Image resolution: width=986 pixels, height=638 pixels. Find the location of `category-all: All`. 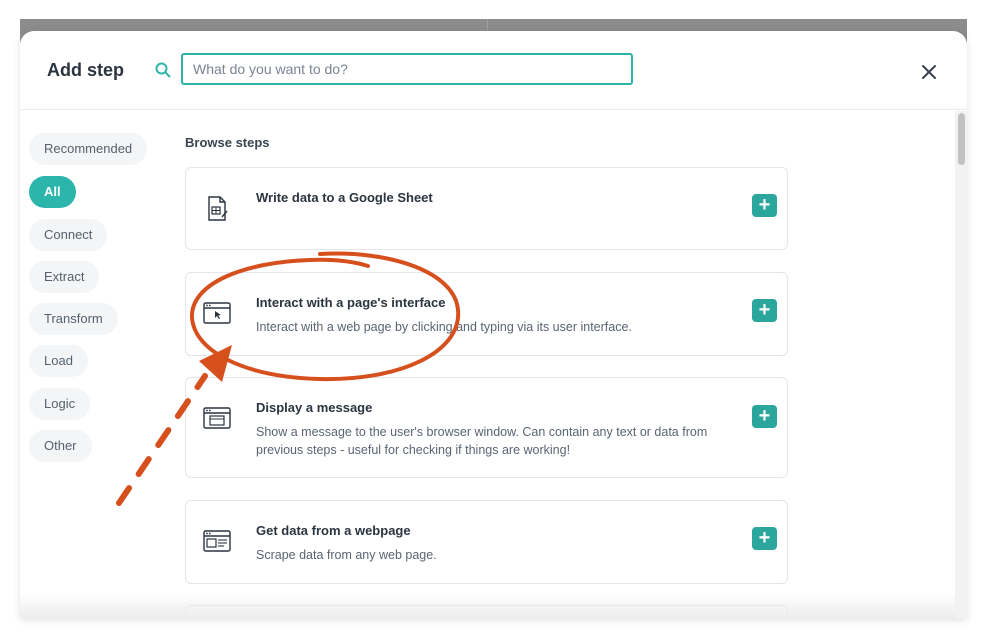

category-all: All is located at coordinates (52, 192).